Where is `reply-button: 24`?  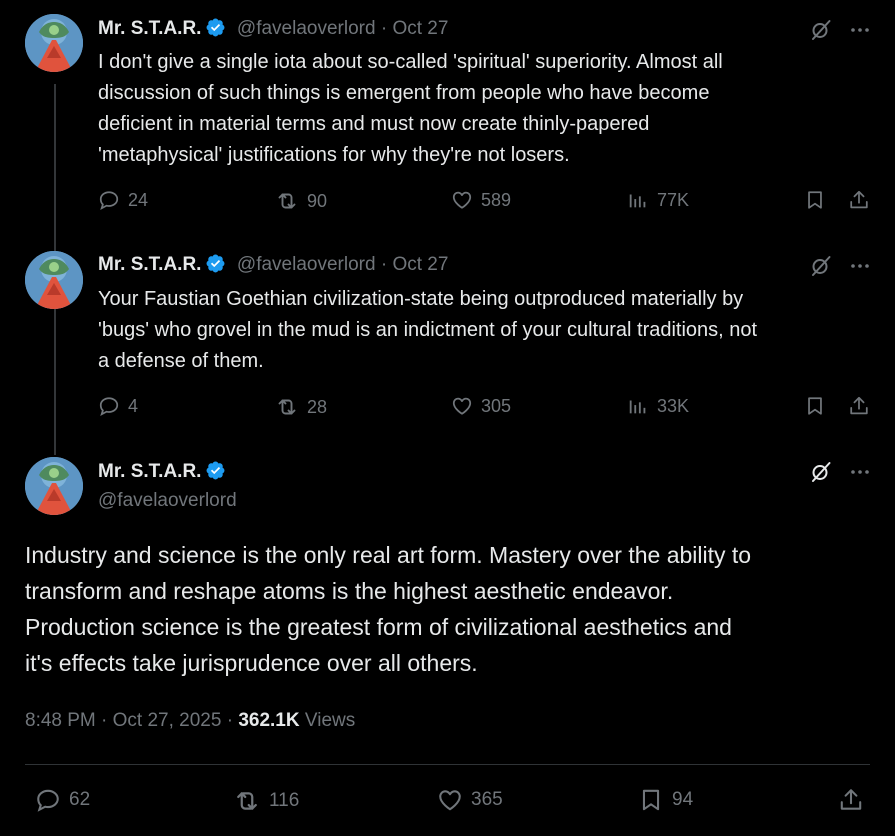
reply-button: 24 is located at coordinates (123, 200).